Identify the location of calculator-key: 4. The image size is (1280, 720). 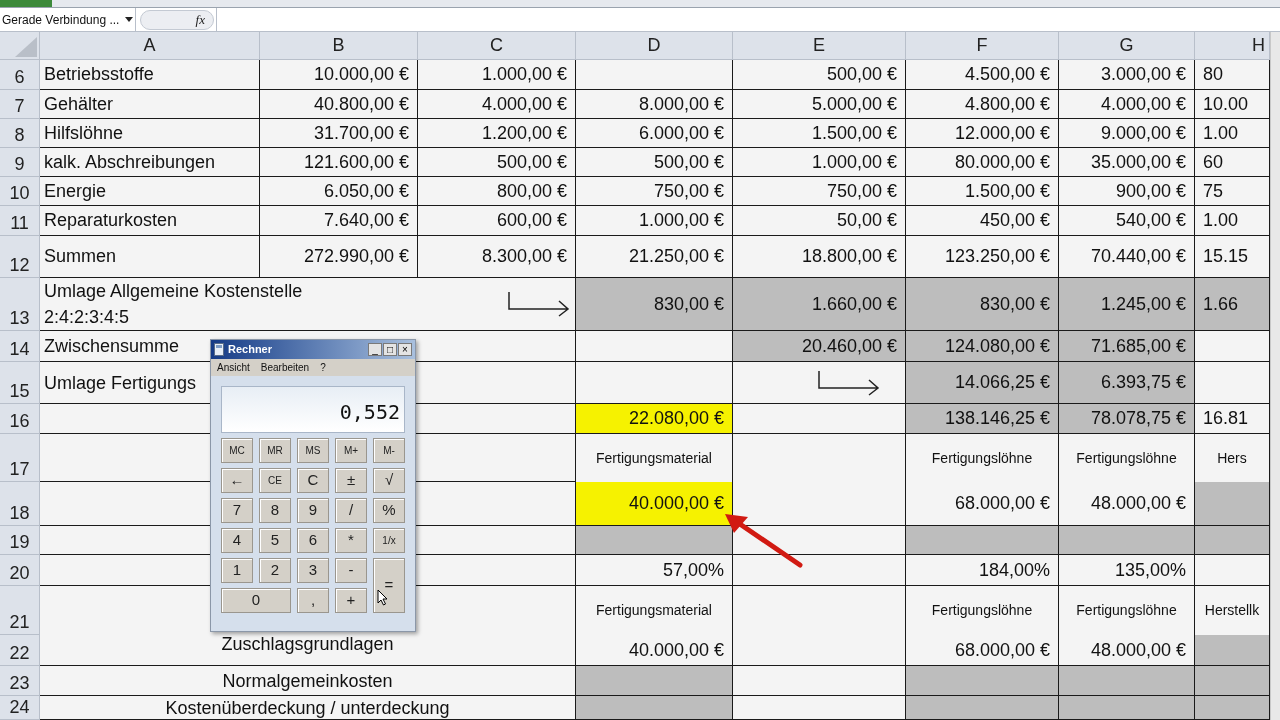
(237, 540).